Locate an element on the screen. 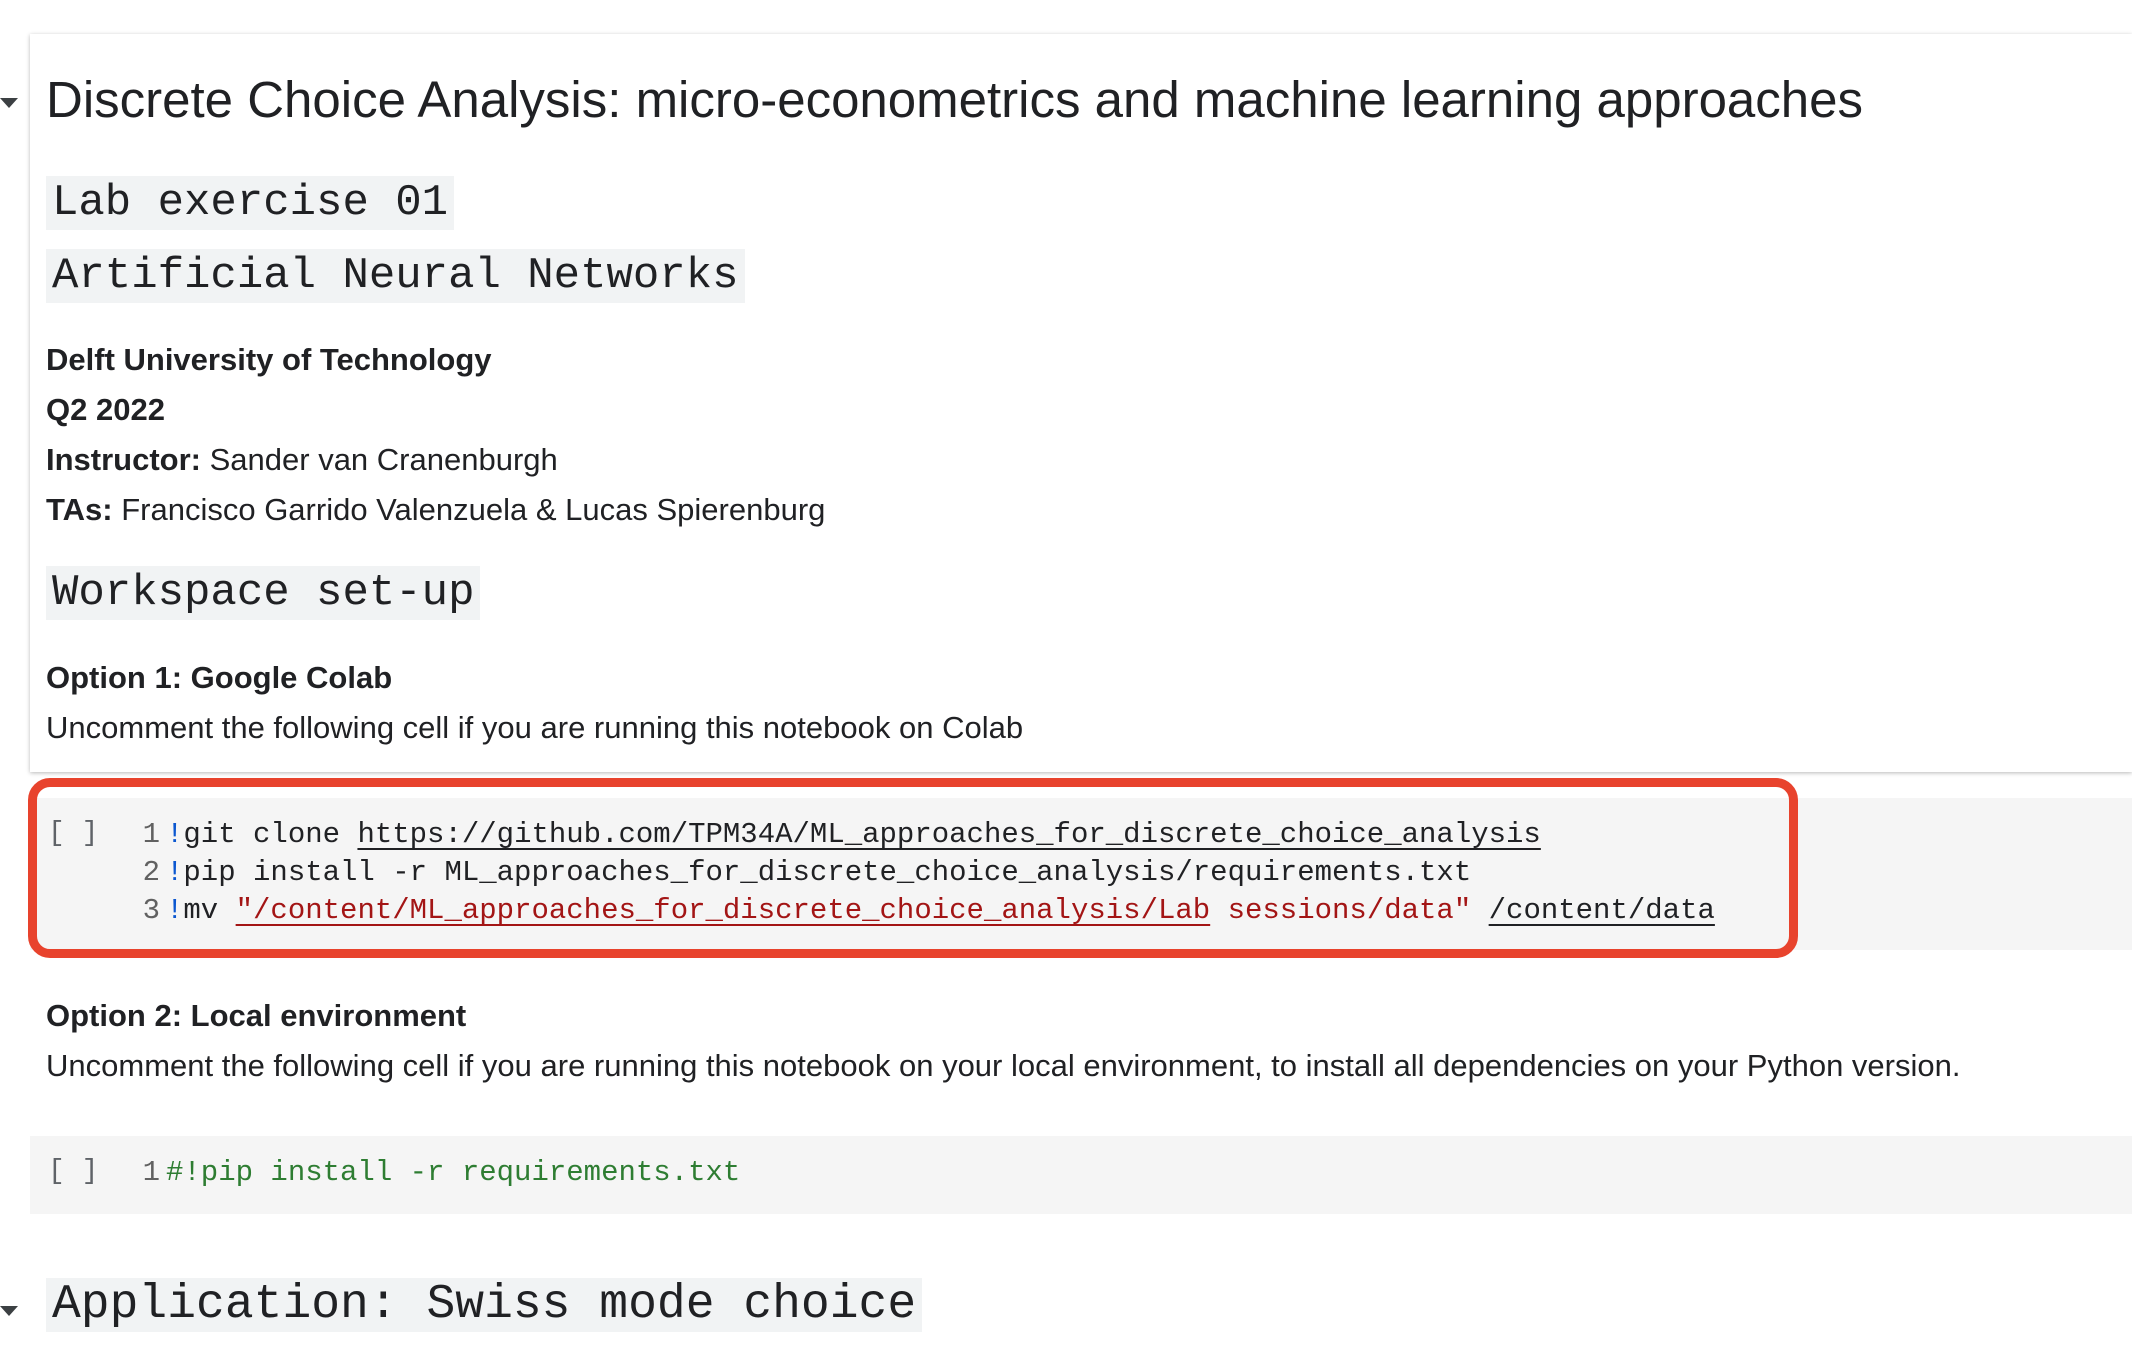 The height and width of the screenshot is (1362, 2132). option2-title: Option 2: Local environment is located at coordinates (256, 1015).